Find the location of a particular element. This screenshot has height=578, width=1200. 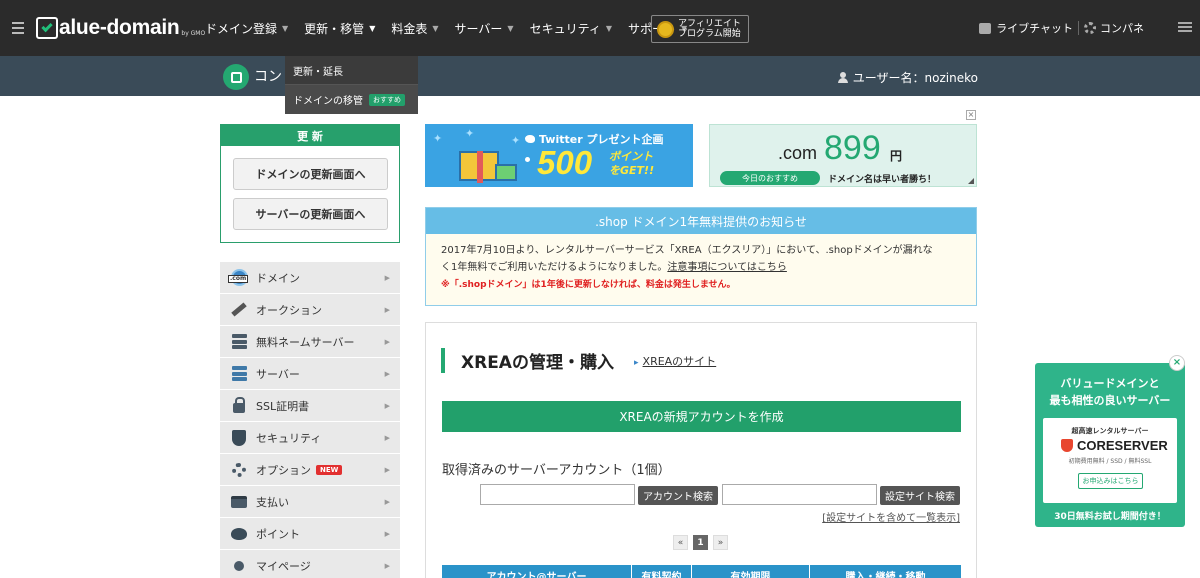

affiliate-program-button: アフィリエイト プログラム開始 is located at coordinates (700, 29).